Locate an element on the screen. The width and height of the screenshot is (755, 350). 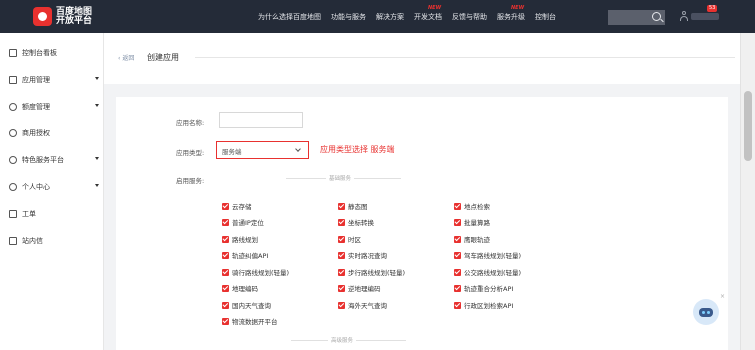
service-checkbox: 海外天气查询 is located at coordinates (362, 305).